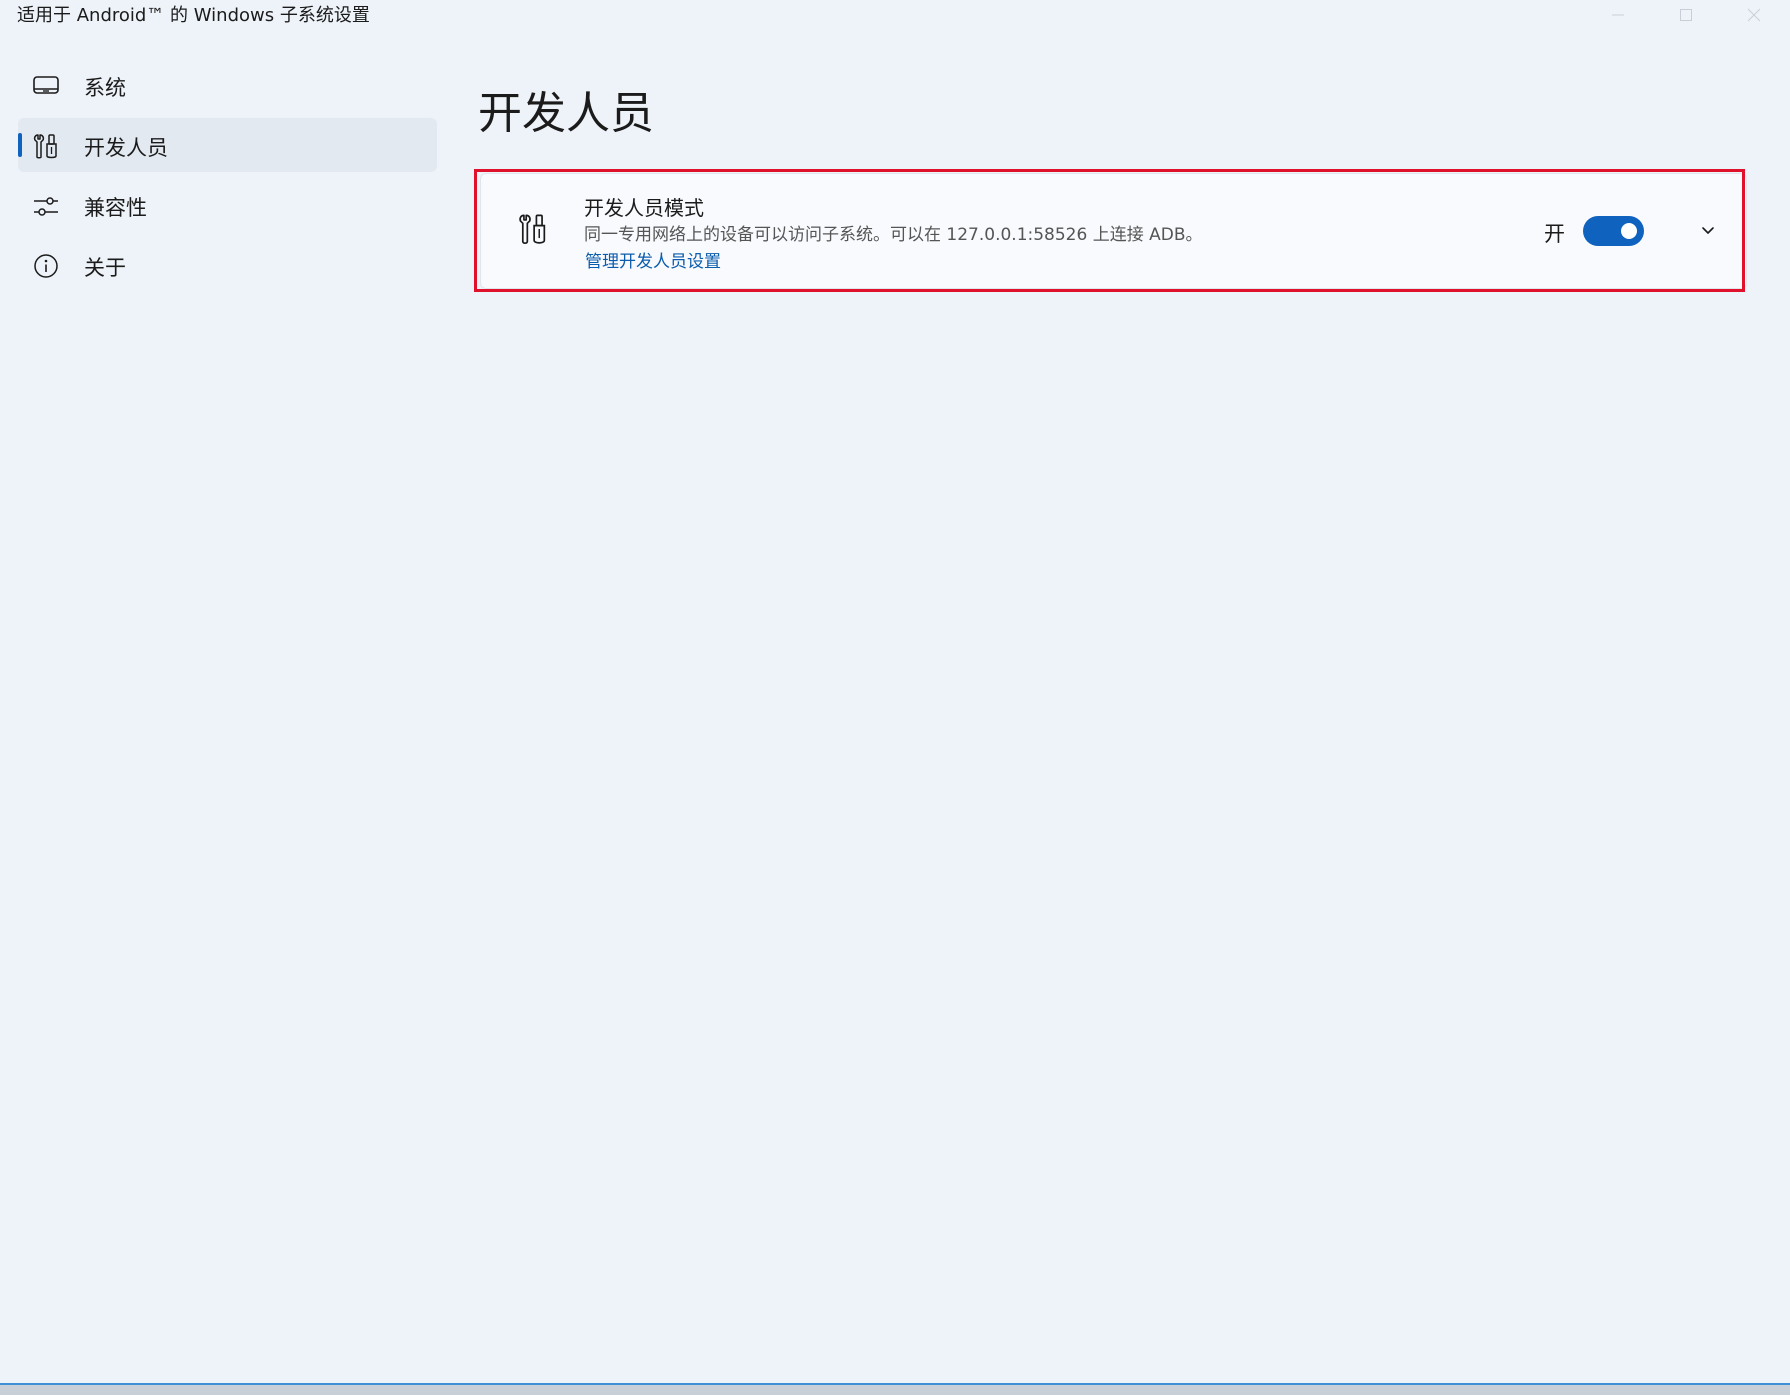  I want to click on minimize-button, so click(1618, 15).